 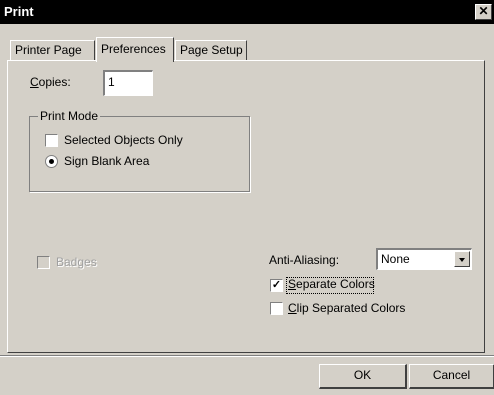 I want to click on sign-blank-area-label: Sign Blank Area, so click(x=107, y=161).